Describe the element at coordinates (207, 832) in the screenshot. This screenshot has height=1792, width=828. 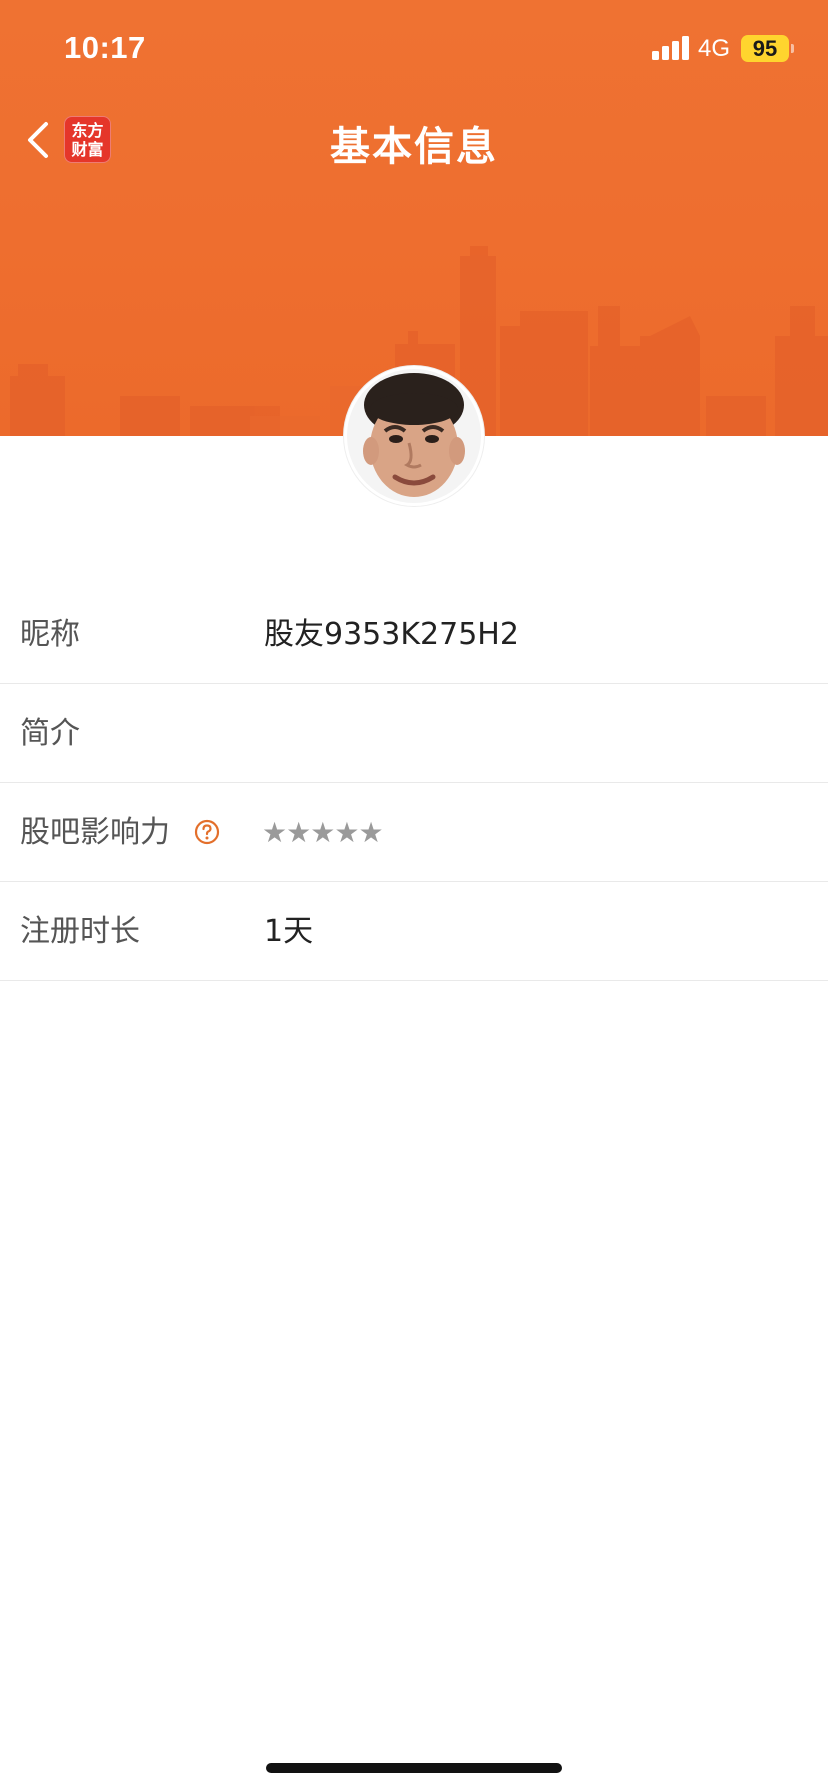
I see `help-question-icon` at that location.